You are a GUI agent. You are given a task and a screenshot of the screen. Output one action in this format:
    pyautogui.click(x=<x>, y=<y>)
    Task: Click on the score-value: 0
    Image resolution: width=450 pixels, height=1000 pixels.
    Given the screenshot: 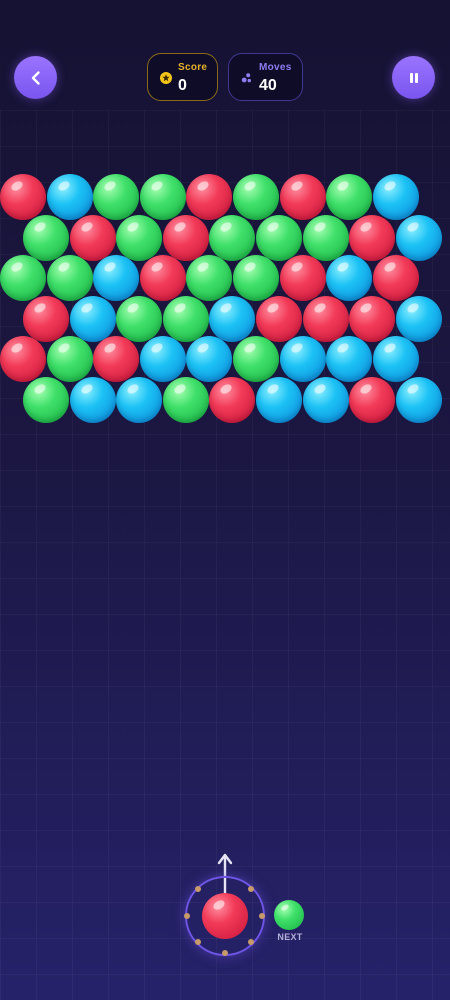 What is the action you would take?
    pyautogui.click(x=182, y=85)
    